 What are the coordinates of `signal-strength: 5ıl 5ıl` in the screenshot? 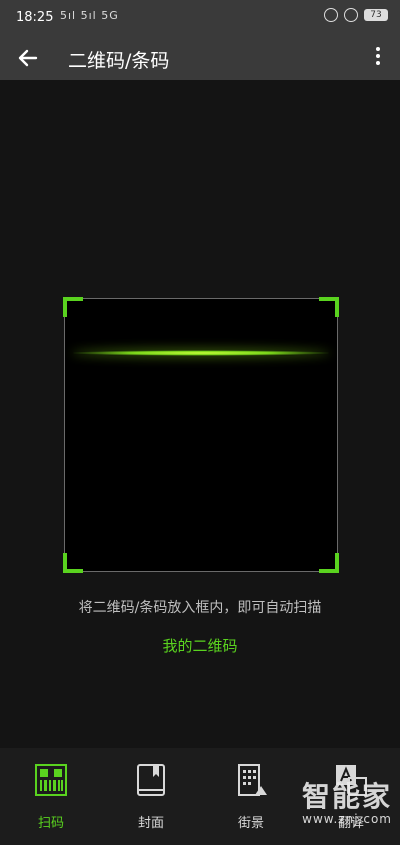 It's located at (78, 15).